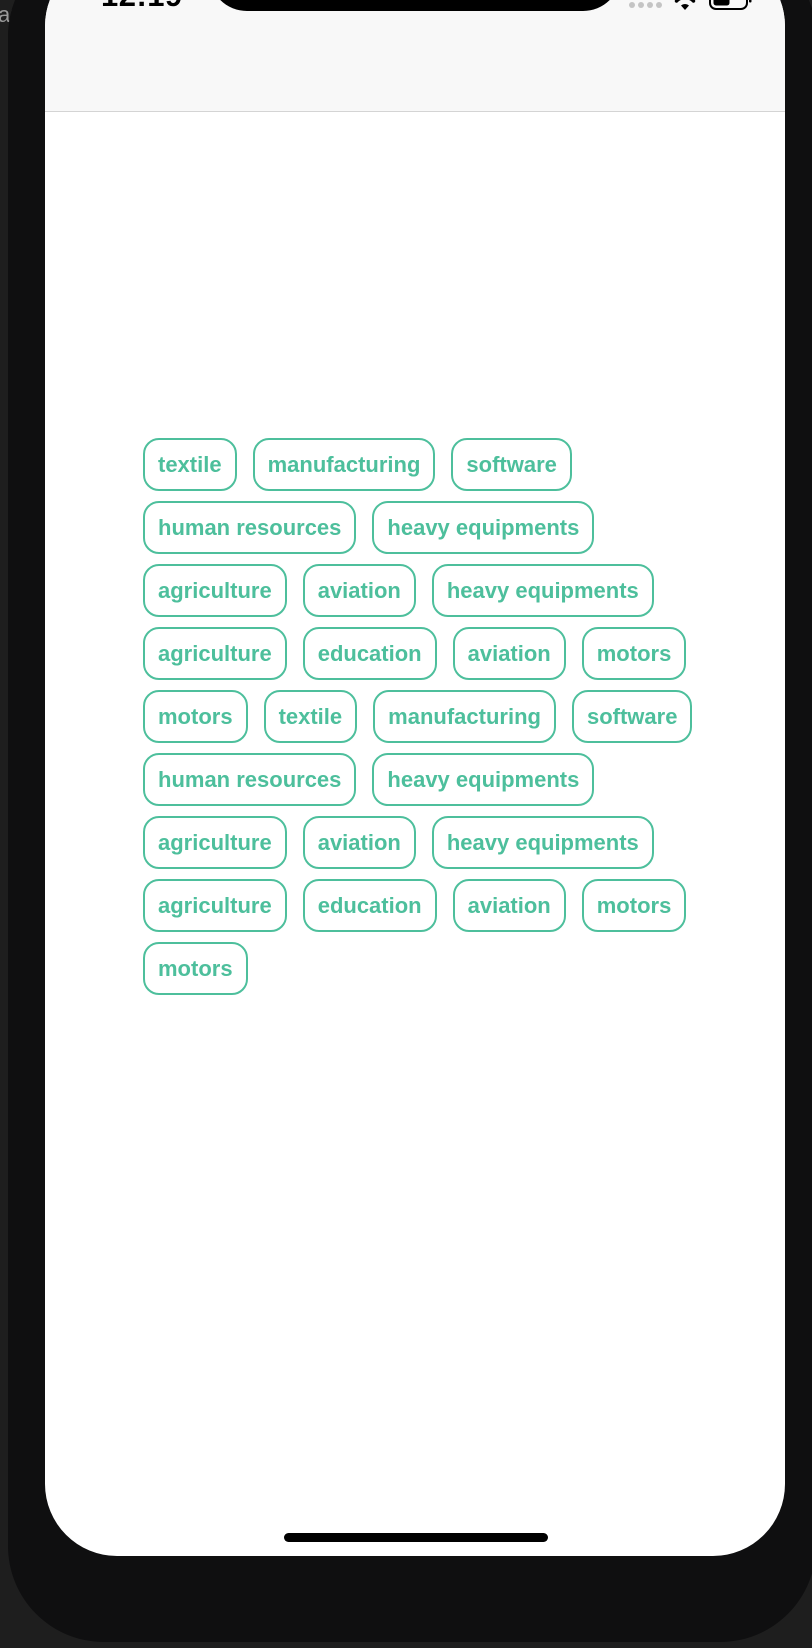 This screenshot has height=1648, width=812. I want to click on wifi-icon, so click(685, 5).